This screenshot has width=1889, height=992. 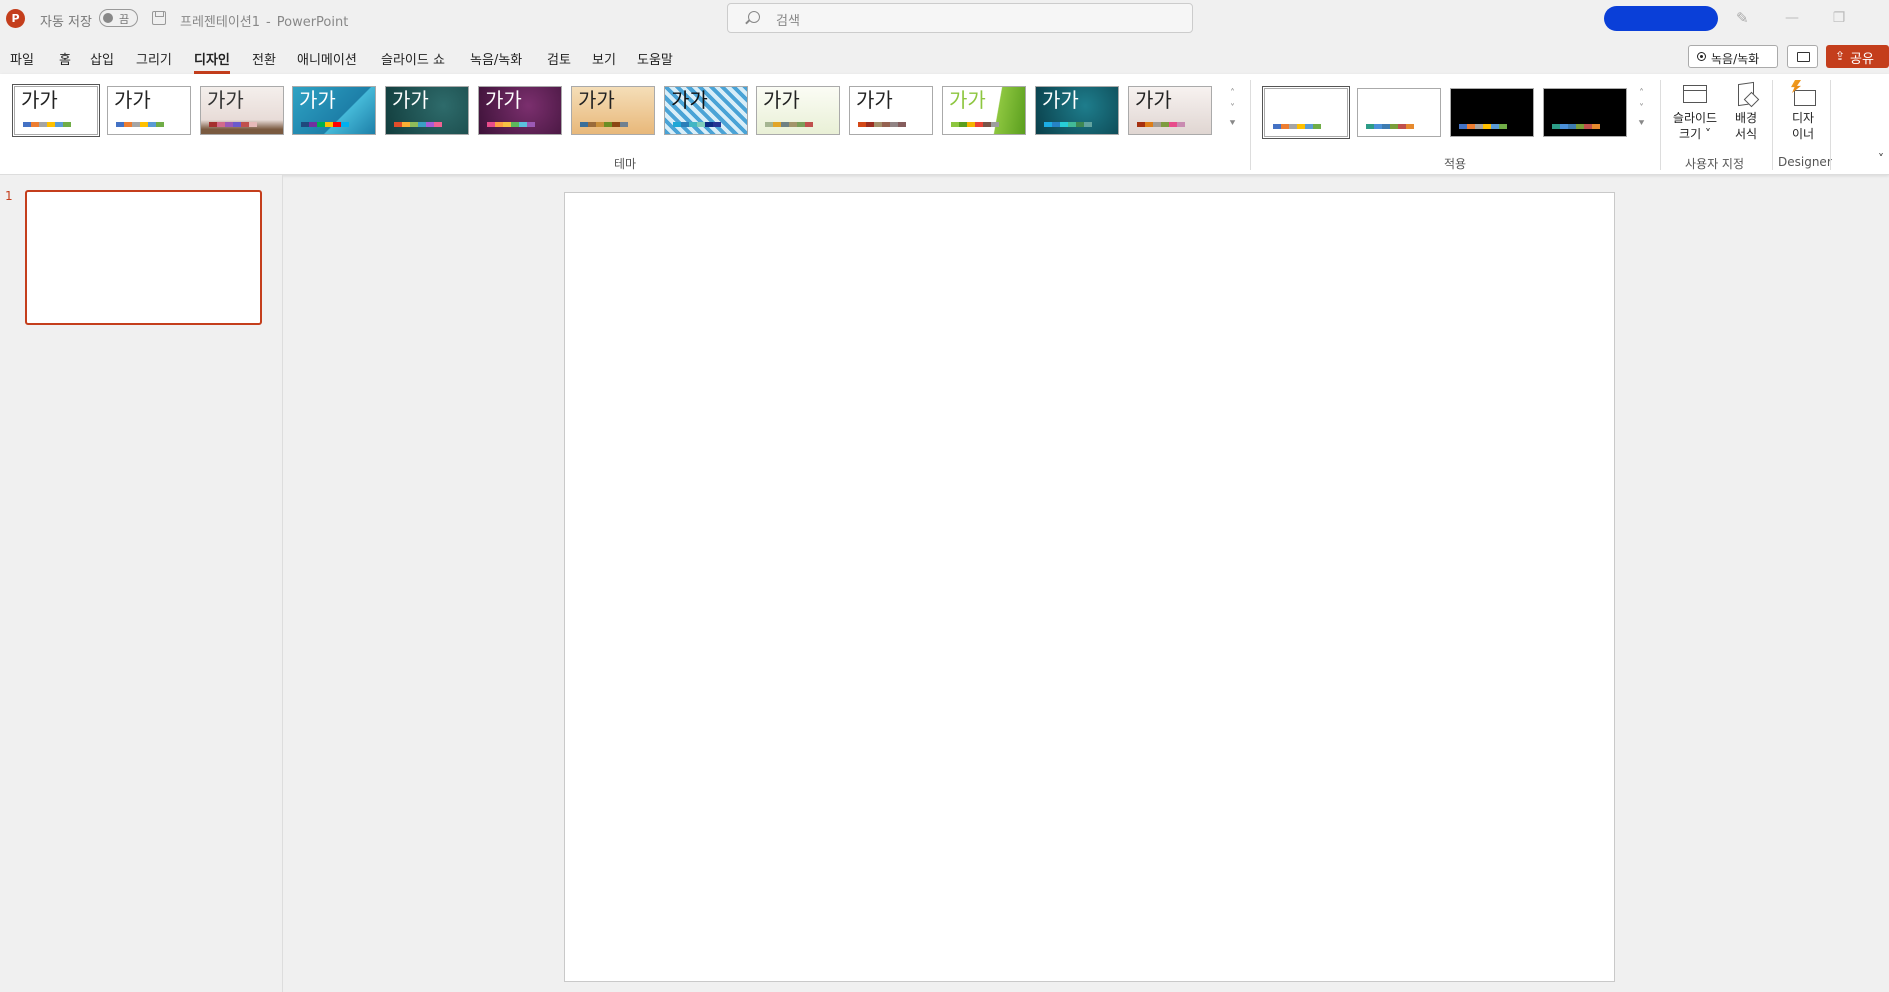 I want to click on minimize-button: —, so click(x=1792, y=18).